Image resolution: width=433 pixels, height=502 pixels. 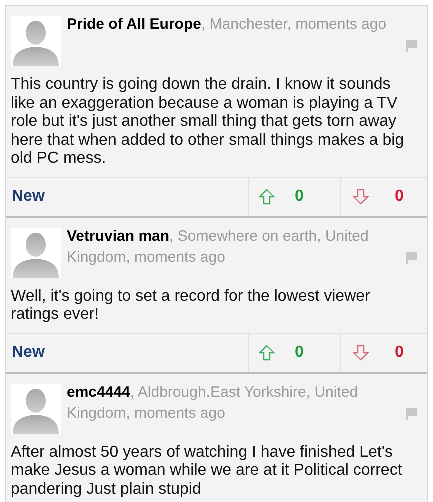 I want to click on comment-byline: Vetruvian man, Somewhere on earth, United Kingdom, moments ago, so click(x=218, y=247).